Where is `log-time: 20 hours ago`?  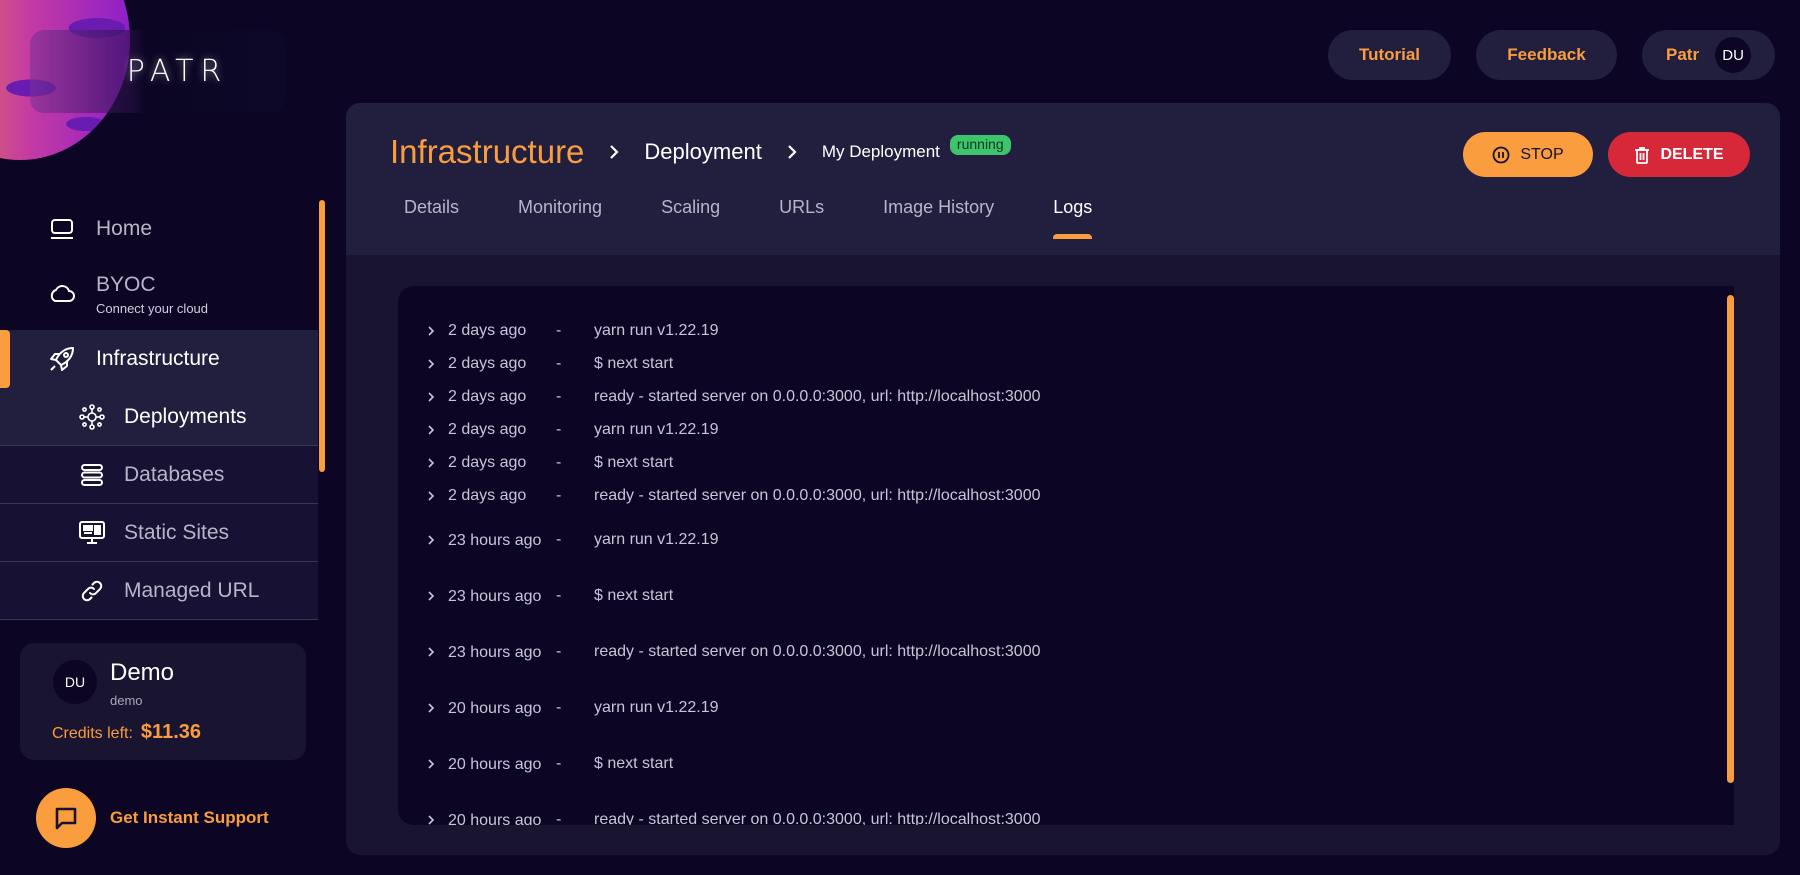 log-time: 20 hours ago is located at coordinates (495, 764).